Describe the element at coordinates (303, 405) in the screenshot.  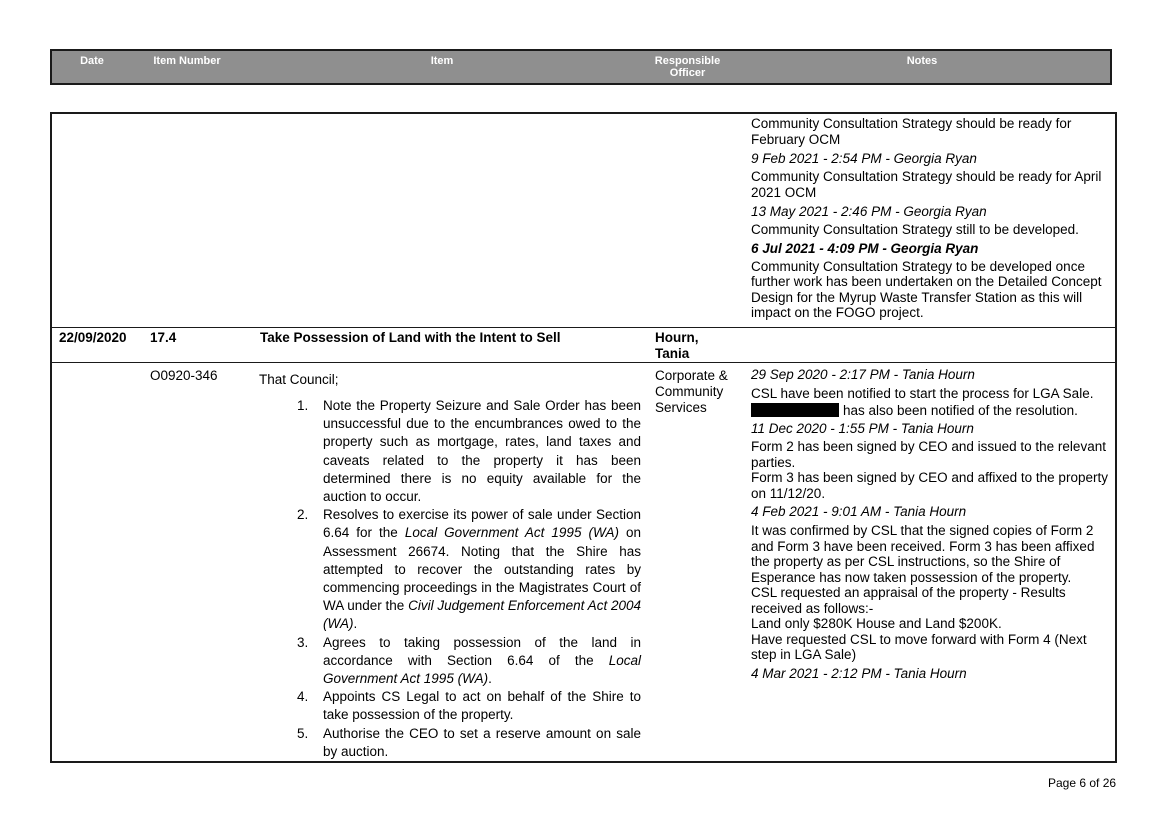
I see `list-number: 1.` at that location.